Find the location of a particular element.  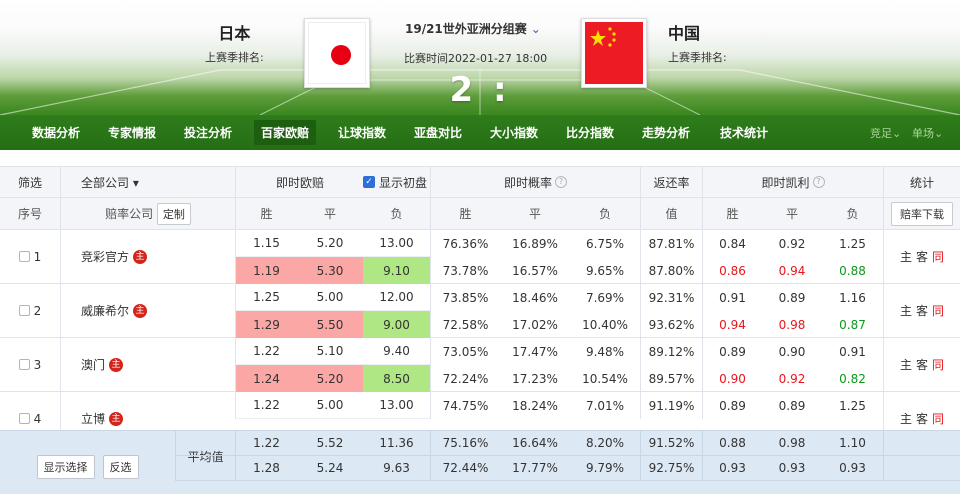

kelly-cell: 0.91 is located at coordinates (852, 351).